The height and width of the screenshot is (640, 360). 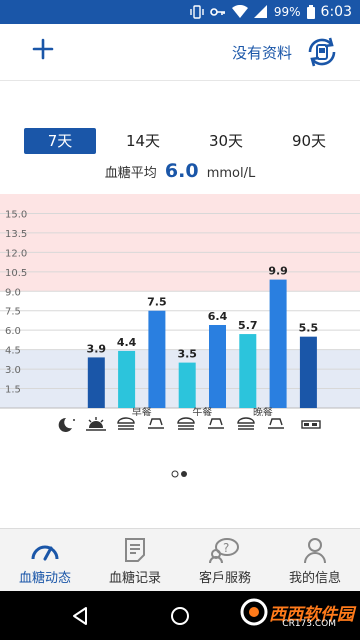 What do you see at coordinates (197, 12) in the screenshot?
I see `vibrate-icon` at bounding box center [197, 12].